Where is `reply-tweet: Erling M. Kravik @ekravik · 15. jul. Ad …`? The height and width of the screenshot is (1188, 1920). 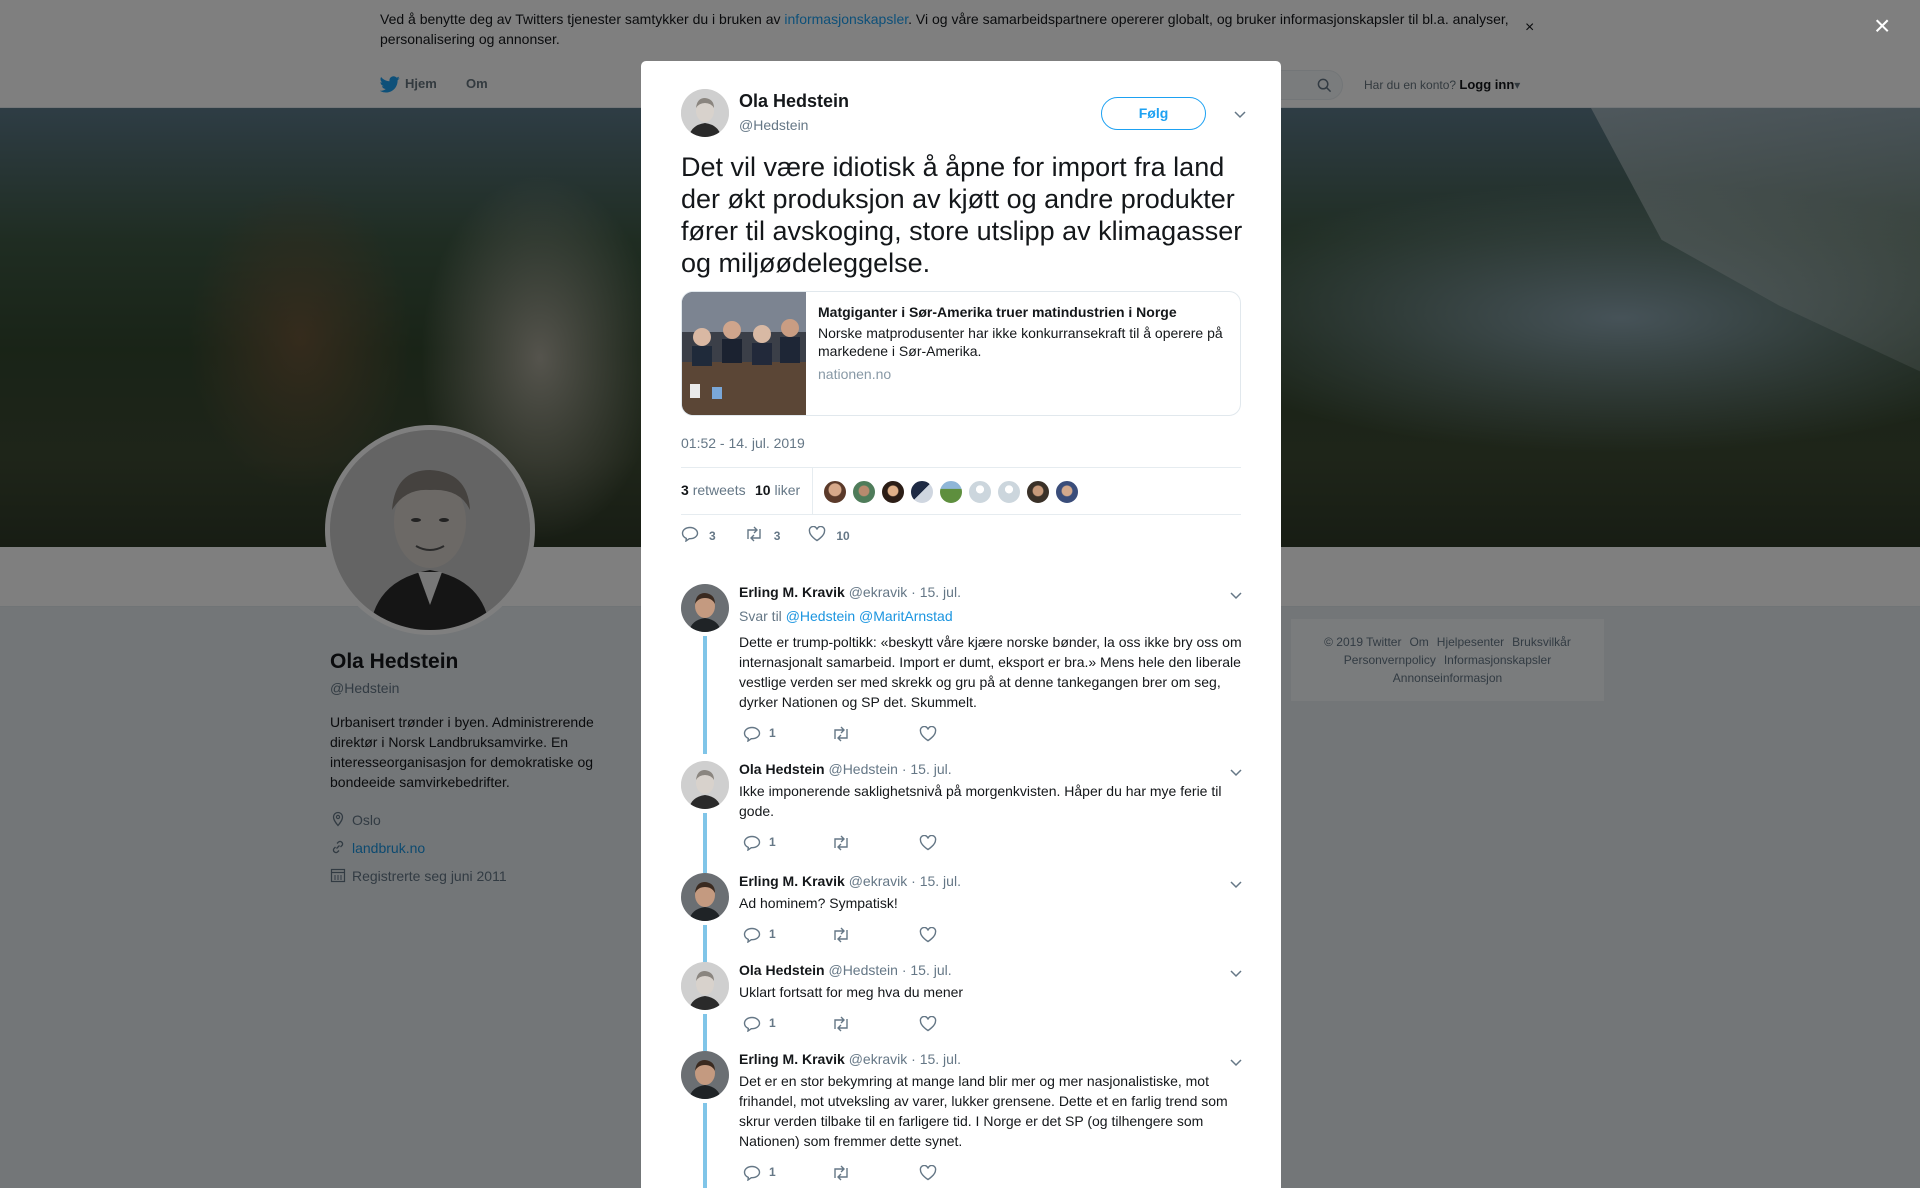
reply-tweet: Erling M. Kravik @ekravik · 15. jul. Ad … is located at coordinates (961, 919).